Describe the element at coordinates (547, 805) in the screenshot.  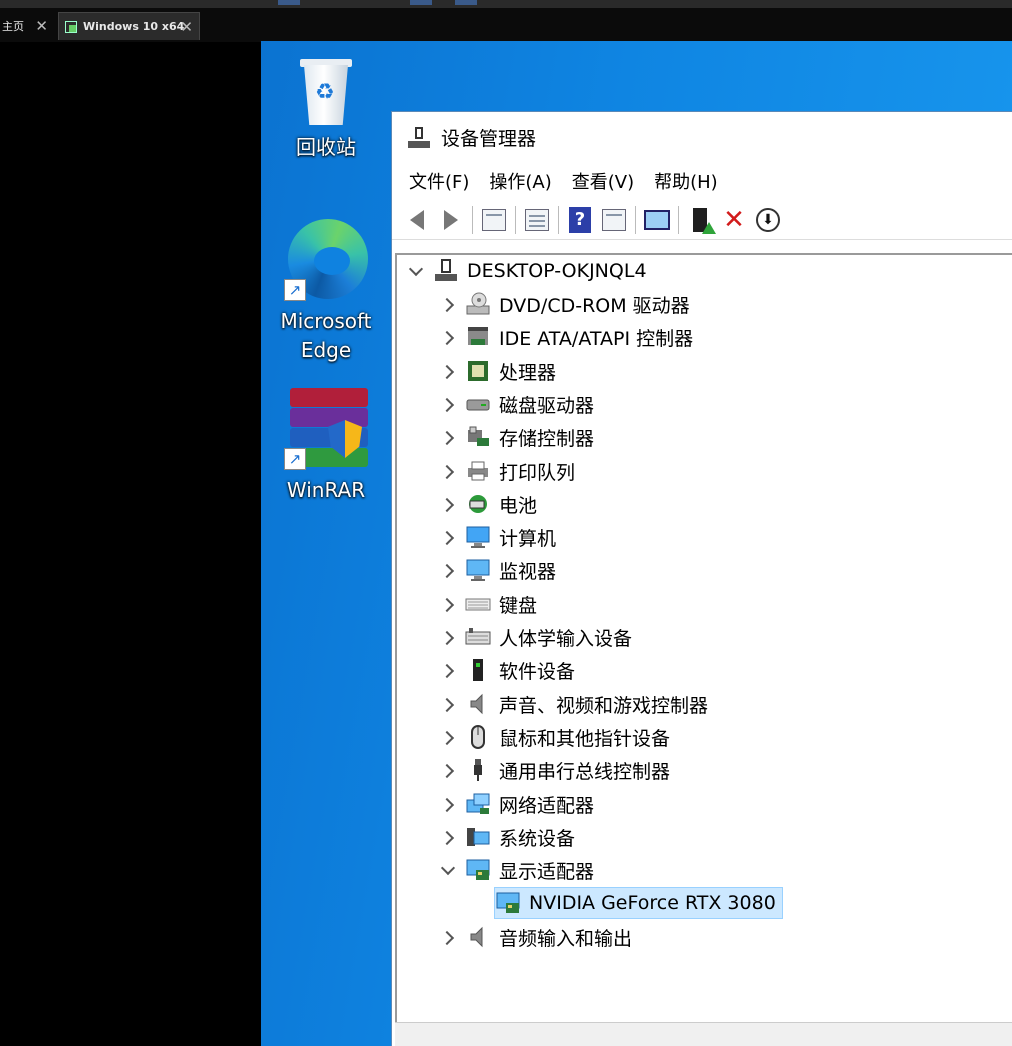
I see `tree-item-label: 网络适配器` at that location.